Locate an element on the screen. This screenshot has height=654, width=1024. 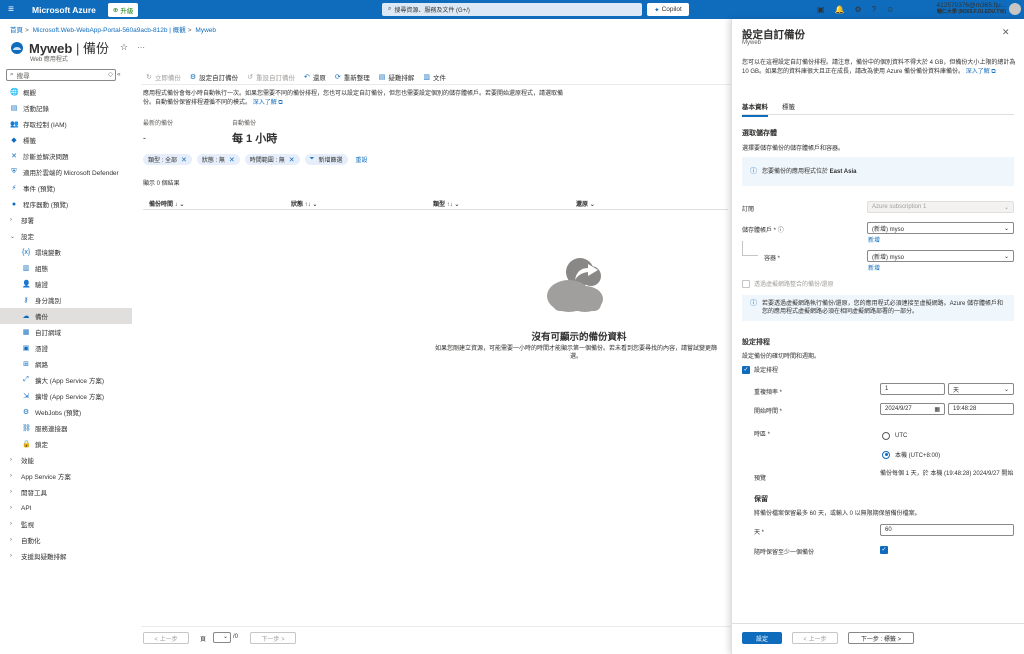
sidebar-item-2: 👥 存取控制 (IAM) is located at coordinates (66, 124).